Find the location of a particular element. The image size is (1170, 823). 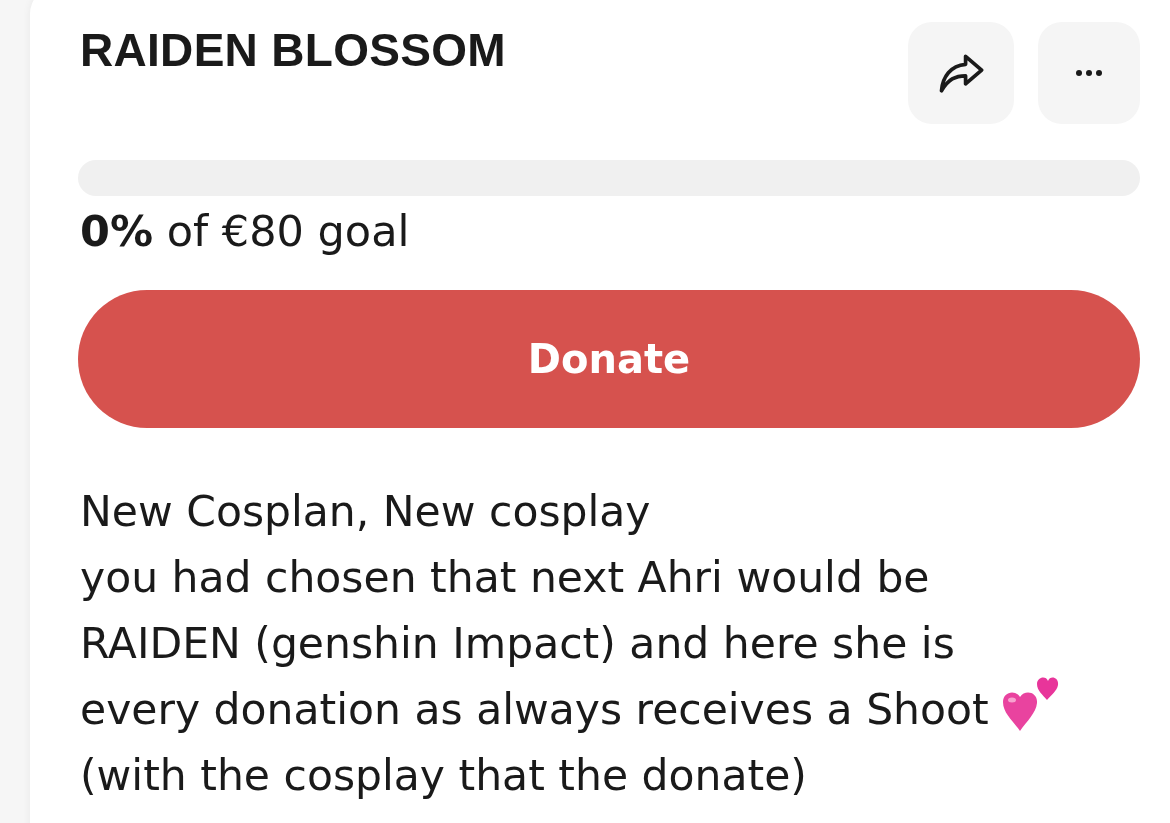

description-text: New Cosplan, New cosplay is located at coordinates (365, 512).